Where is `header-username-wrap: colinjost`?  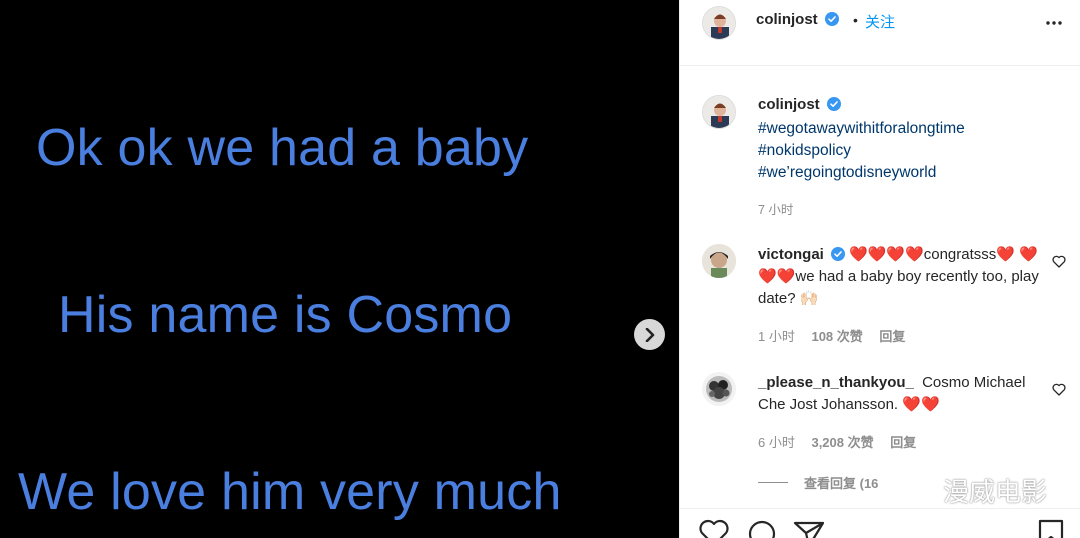
header-username-wrap: colinjost is located at coordinates (798, 20).